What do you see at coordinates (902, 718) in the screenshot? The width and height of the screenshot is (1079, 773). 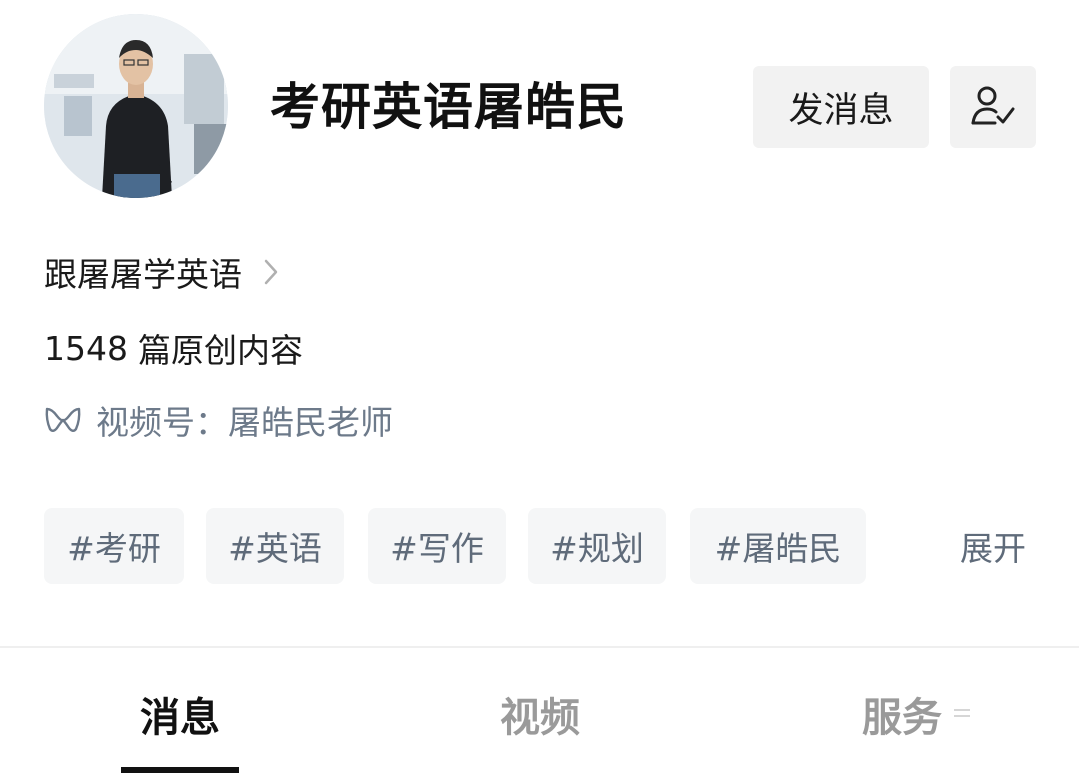 I see `tab-label: 服务` at bounding box center [902, 718].